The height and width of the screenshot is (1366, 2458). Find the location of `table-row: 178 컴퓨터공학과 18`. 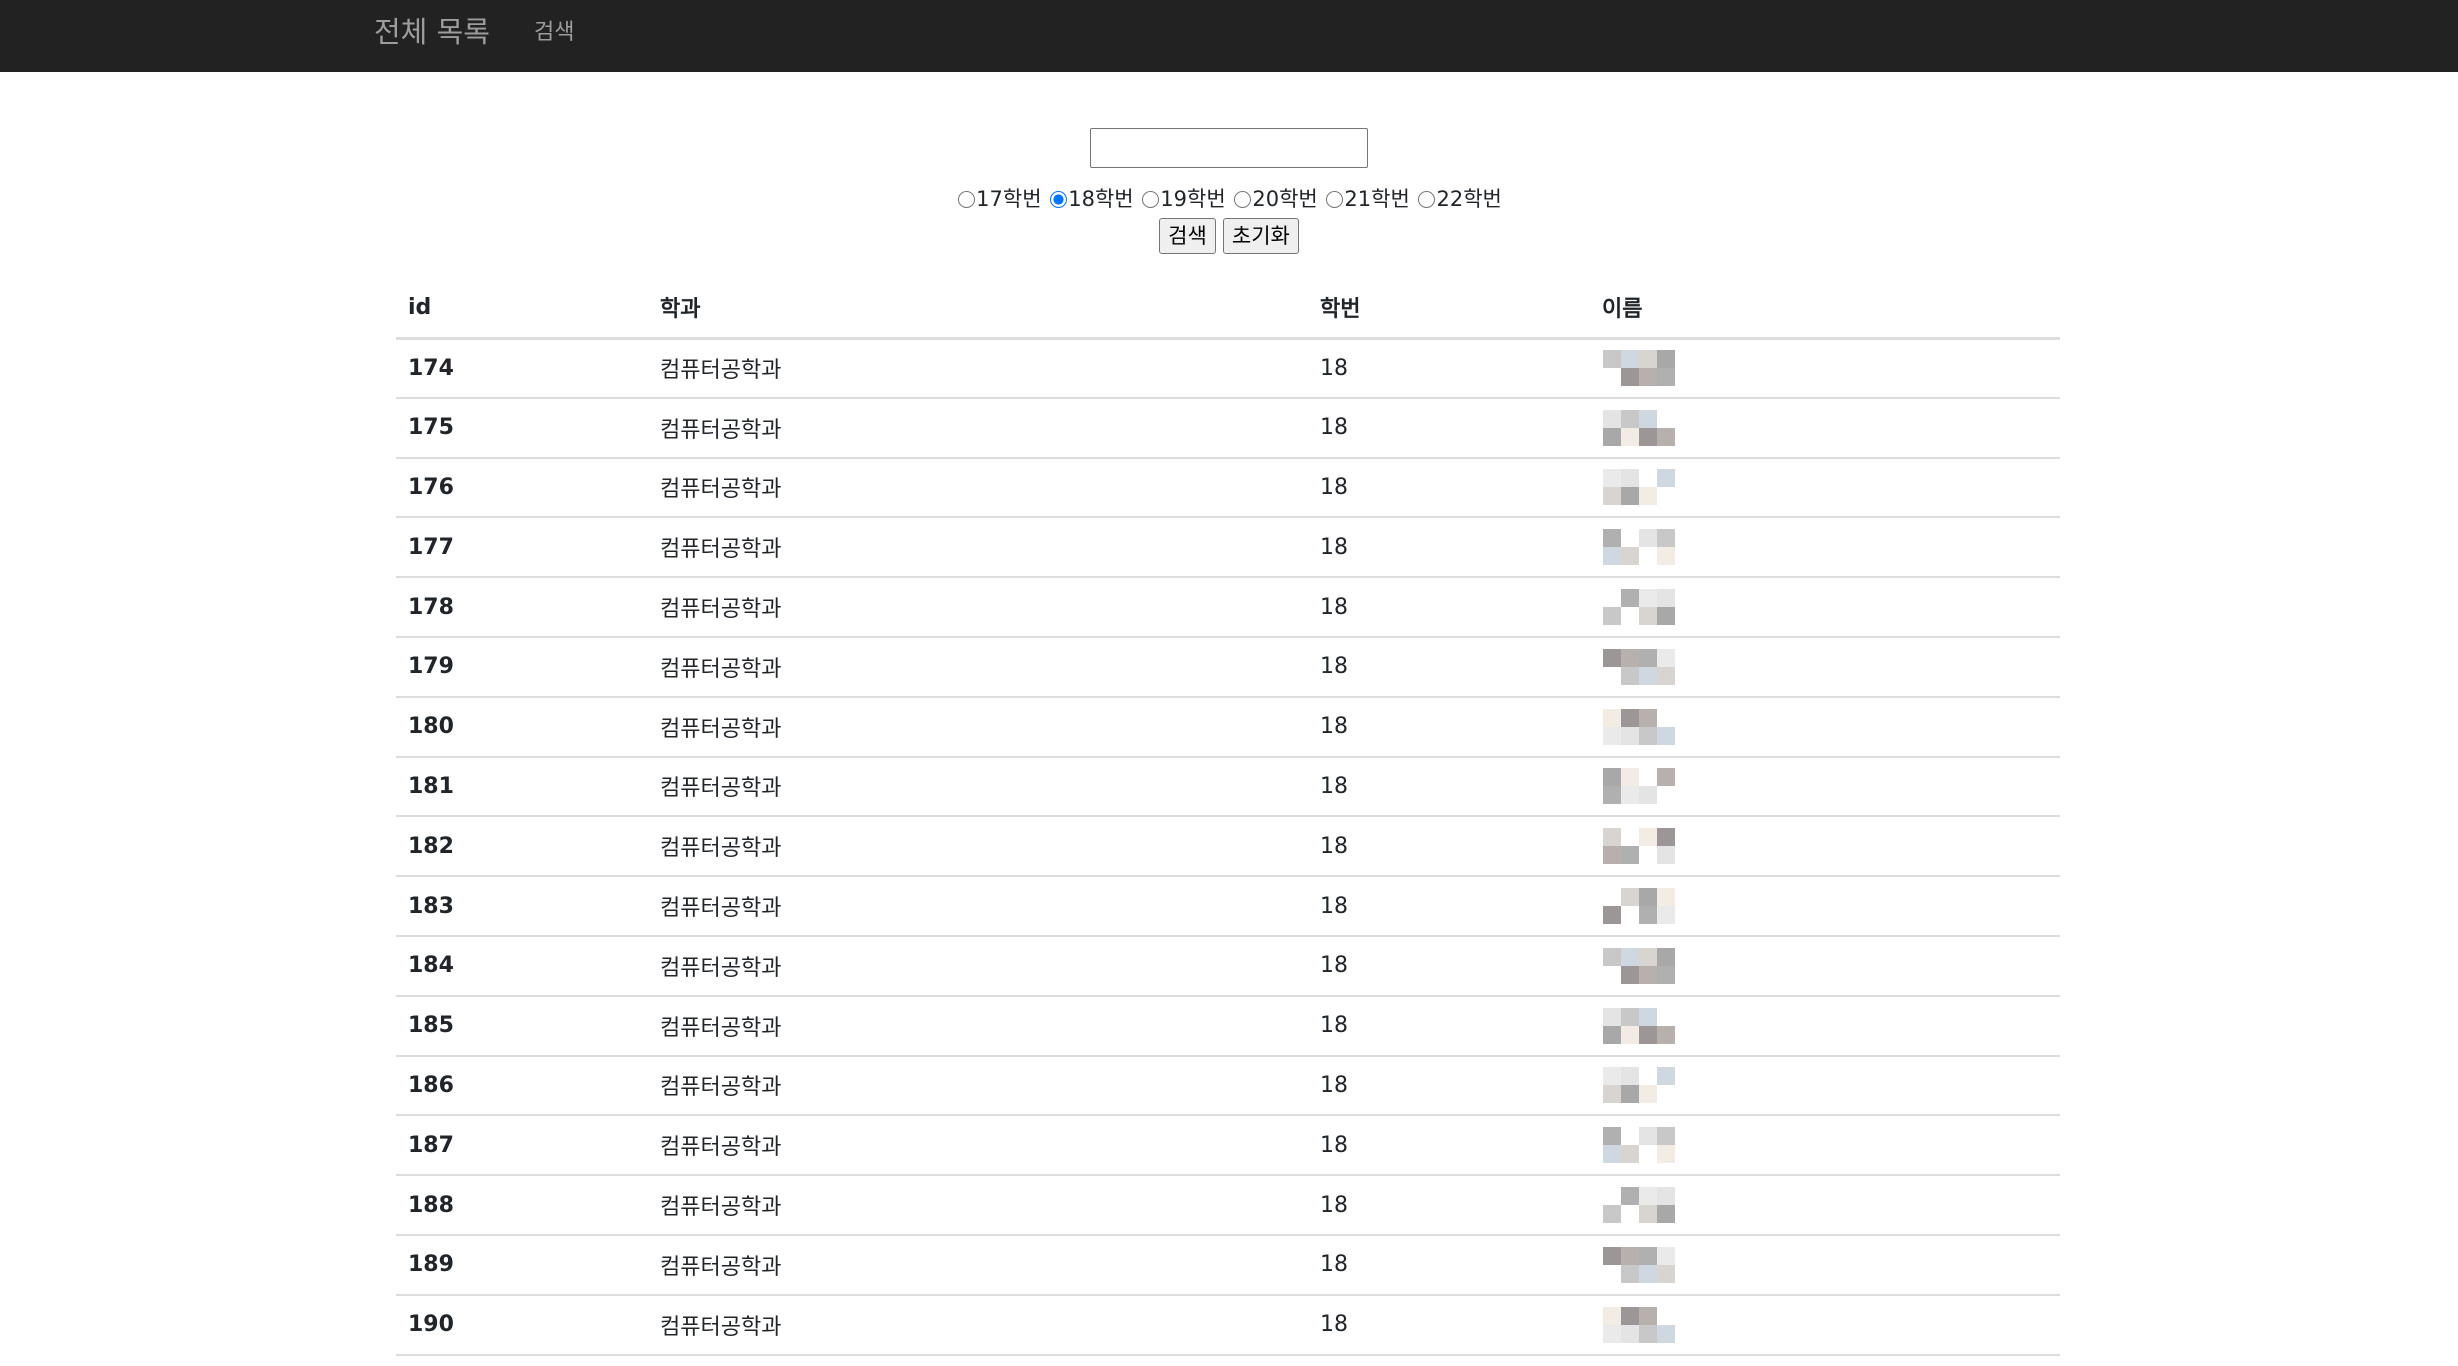

table-row: 178 컴퓨터공학과 18 is located at coordinates (1228, 607).